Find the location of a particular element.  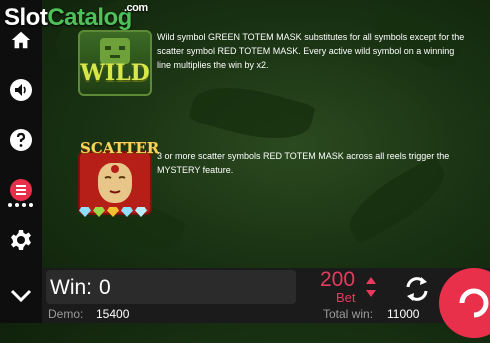

sound-button is located at coordinates (21, 90).